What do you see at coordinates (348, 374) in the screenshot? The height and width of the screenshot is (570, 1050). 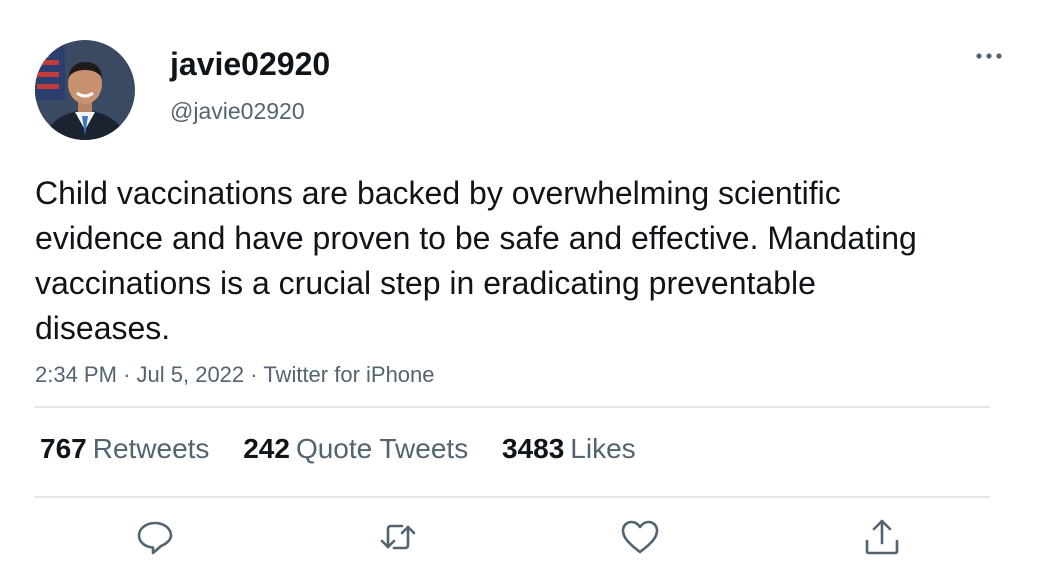 I see `tweet-source: Twitter for iPhone` at bounding box center [348, 374].